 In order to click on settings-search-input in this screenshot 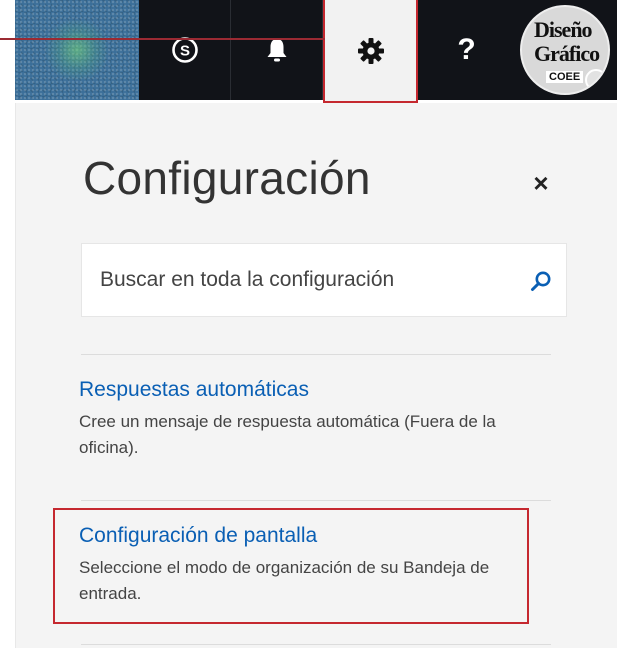, I will do `click(297, 280)`.